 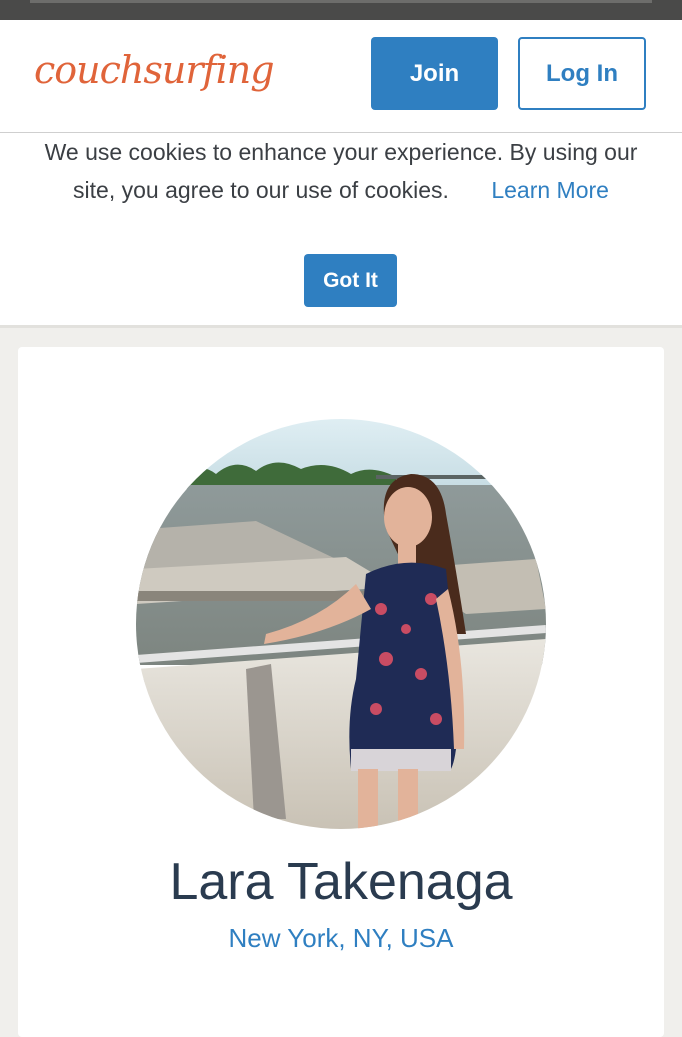 I want to click on profile-location: New York, NY, USA, so click(x=341, y=938).